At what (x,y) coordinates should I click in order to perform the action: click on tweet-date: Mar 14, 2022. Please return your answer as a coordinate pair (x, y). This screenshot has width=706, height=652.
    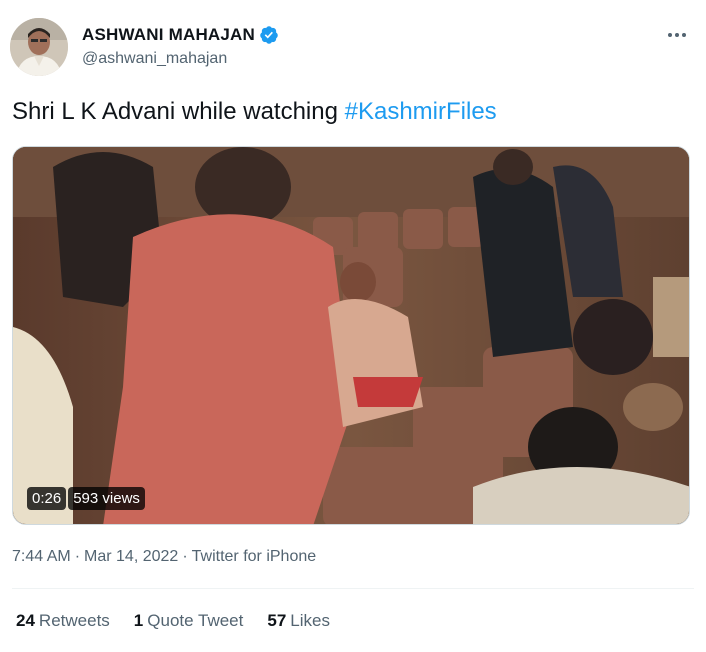
    Looking at the image, I should click on (131, 557).